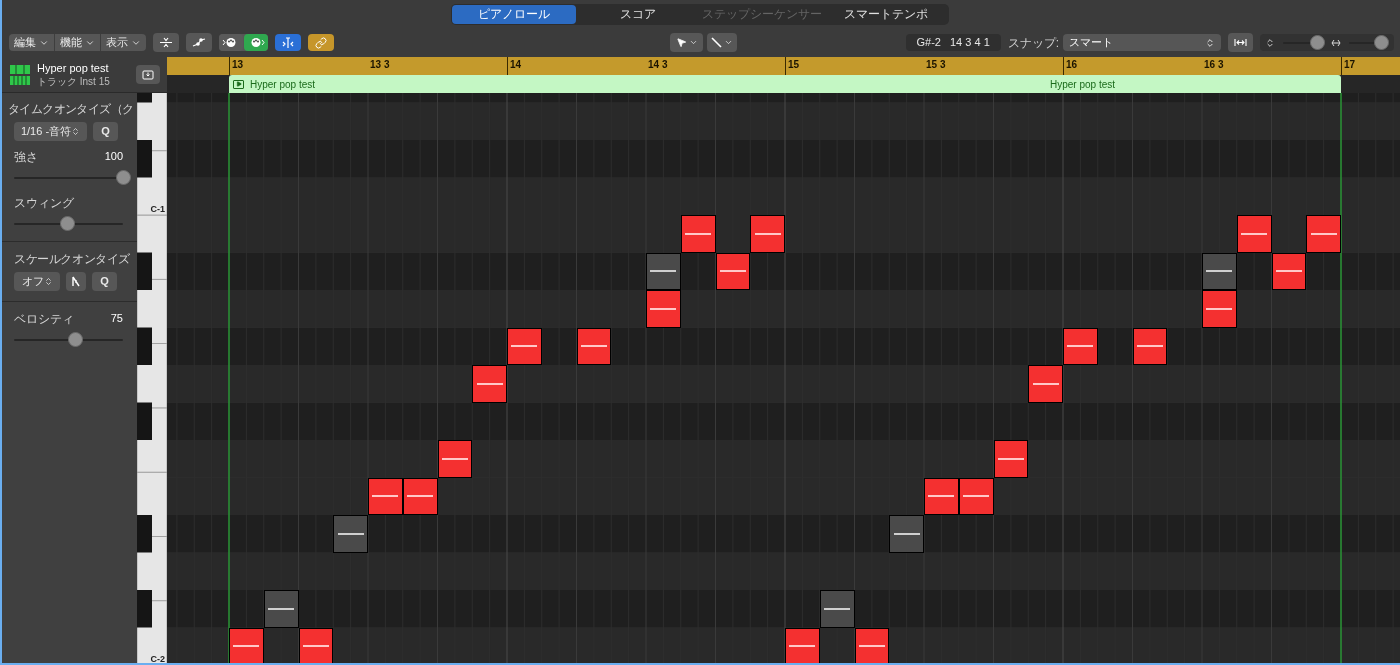  I want to click on bar-number: 15 3, so click(935, 65).